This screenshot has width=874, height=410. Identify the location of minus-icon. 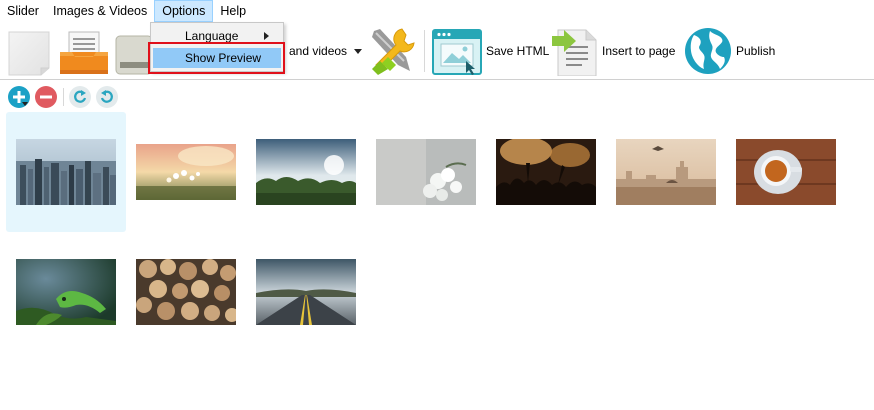
(46, 97).